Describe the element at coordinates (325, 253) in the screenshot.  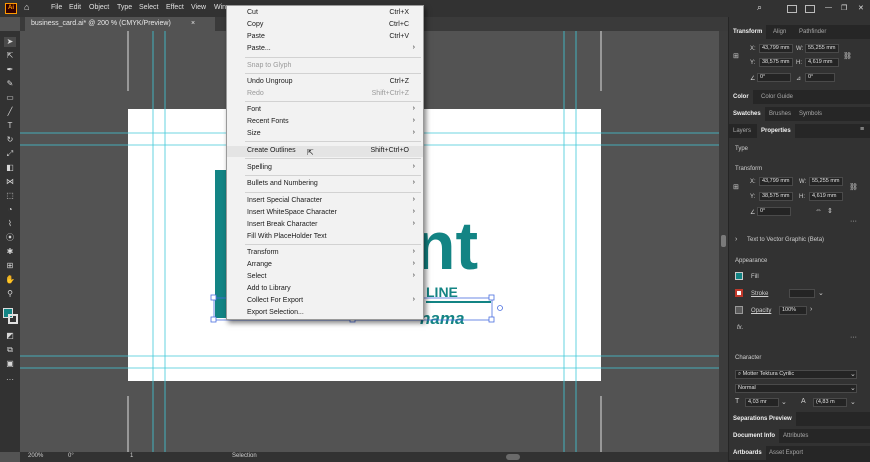
I see `menu-item-transform: Transform ›` at that location.